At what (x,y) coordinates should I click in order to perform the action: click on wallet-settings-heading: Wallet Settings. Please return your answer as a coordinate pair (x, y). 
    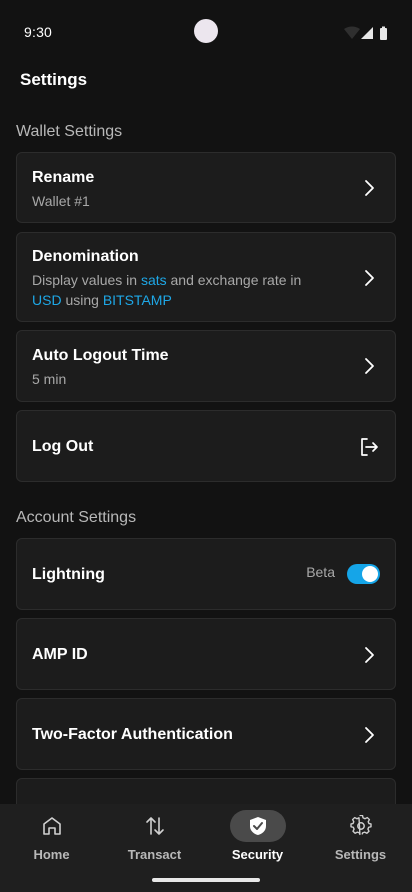
    Looking at the image, I should click on (69, 131).